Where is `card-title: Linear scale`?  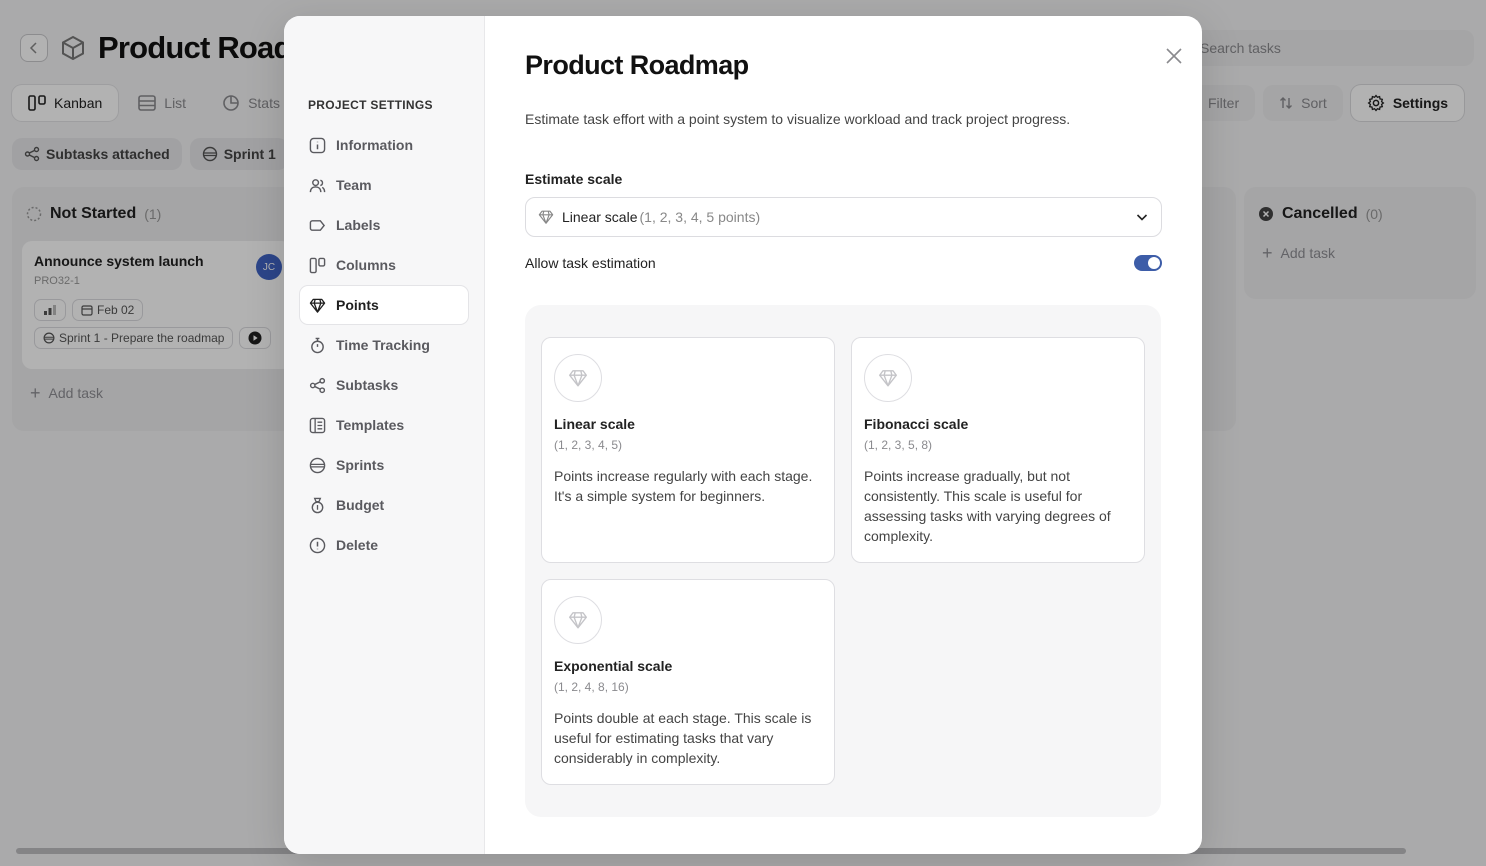
card-title: Linear scale is located at coordinates (594, 424).